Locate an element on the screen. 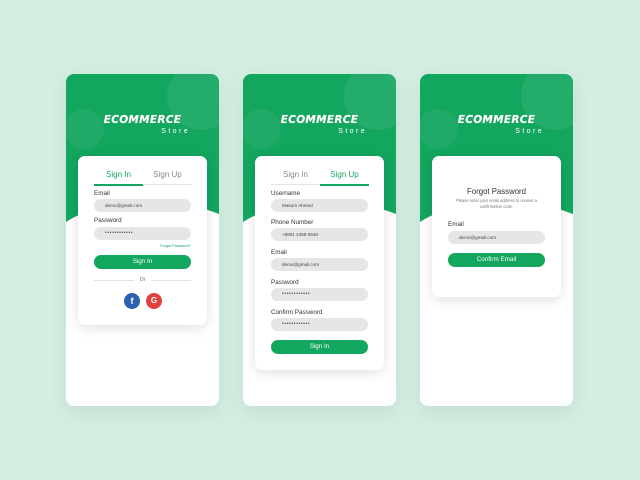  username-label: Username is located at coordinates (286, 193).